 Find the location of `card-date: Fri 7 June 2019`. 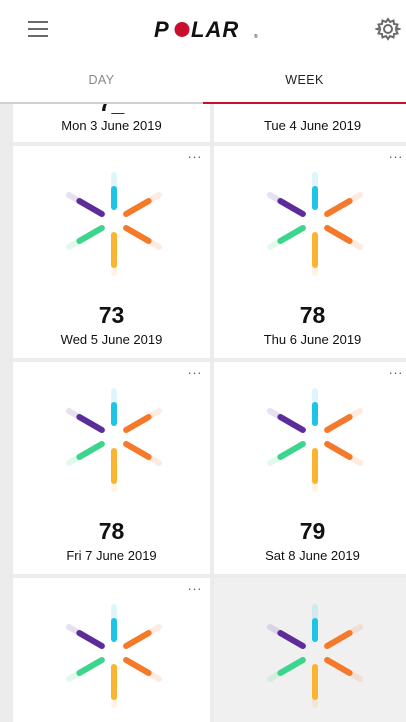

card-date: Fri 7 June 2019 is located at coordinates (111, 555).